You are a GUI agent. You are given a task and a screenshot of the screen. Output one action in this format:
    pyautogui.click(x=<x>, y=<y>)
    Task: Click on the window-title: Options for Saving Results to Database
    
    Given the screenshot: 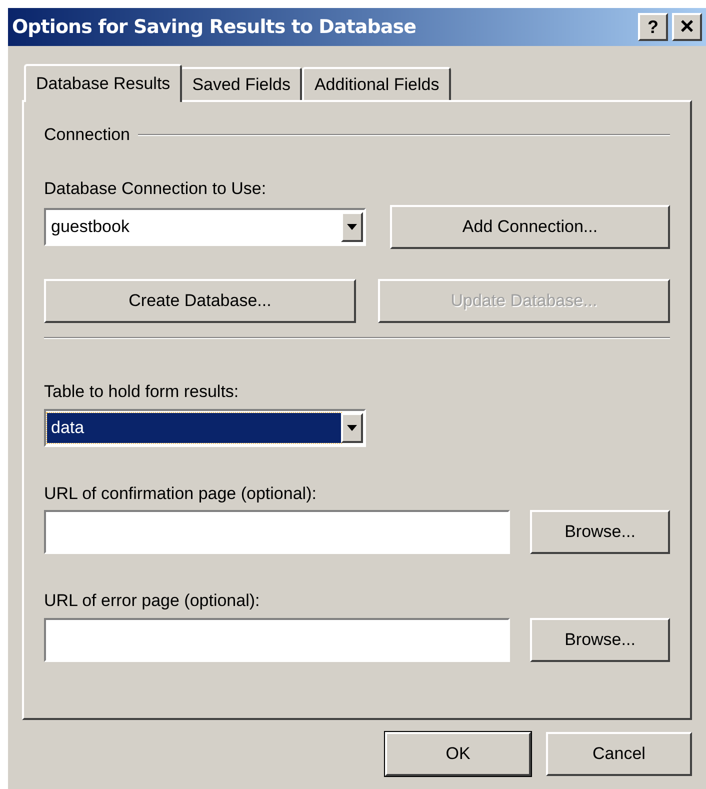 What is the action you would take?
    pyautogui.click(x=214, y=27)
    